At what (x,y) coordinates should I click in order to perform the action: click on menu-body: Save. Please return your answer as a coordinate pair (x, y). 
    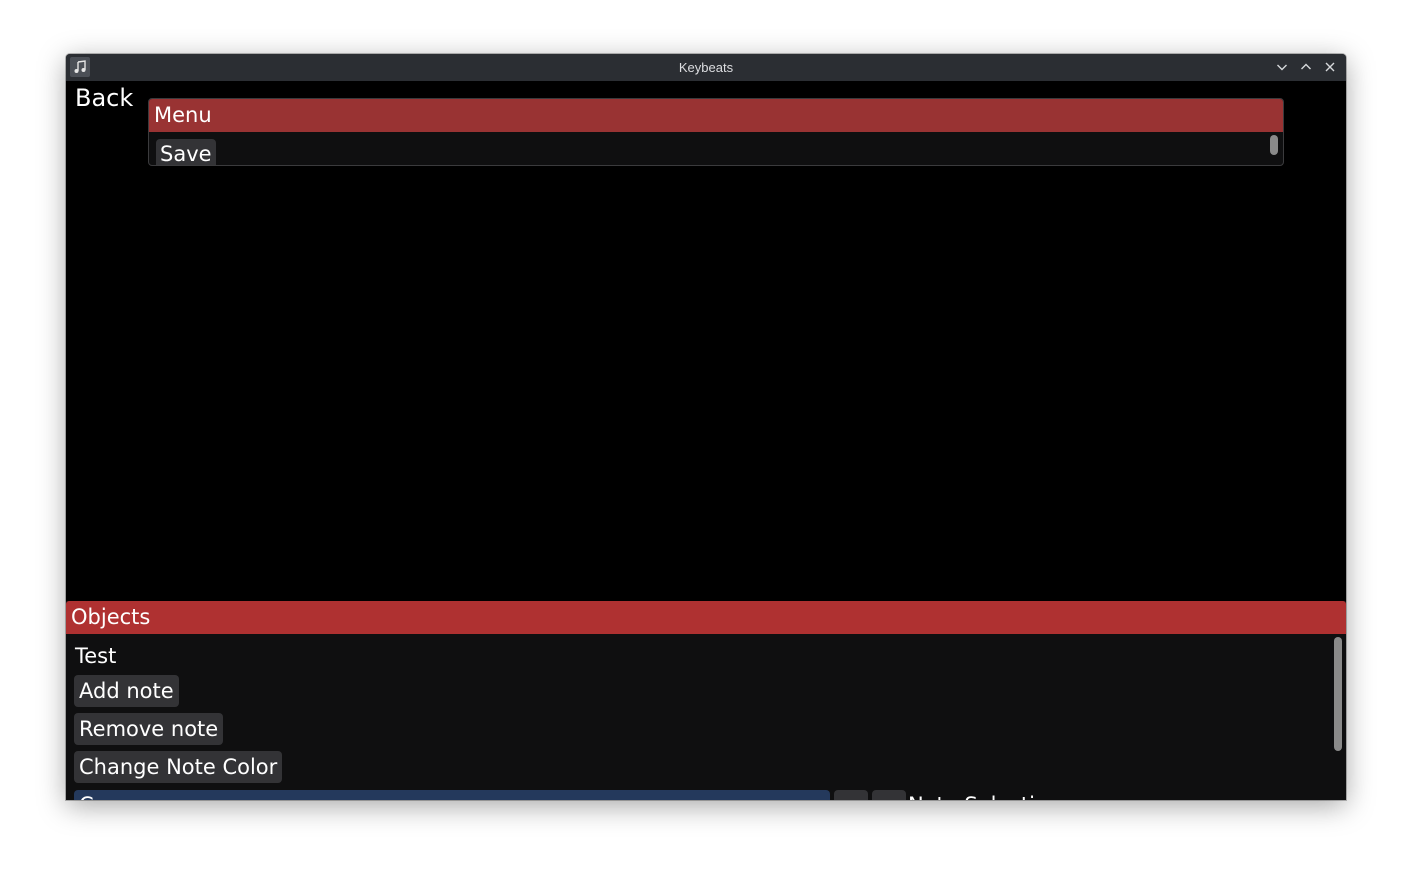
    Looking at the image, I should click on (716, 148).